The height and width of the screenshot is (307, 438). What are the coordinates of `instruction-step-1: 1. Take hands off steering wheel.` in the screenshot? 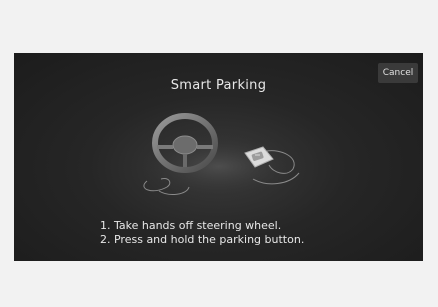 It's located at (191, 225).